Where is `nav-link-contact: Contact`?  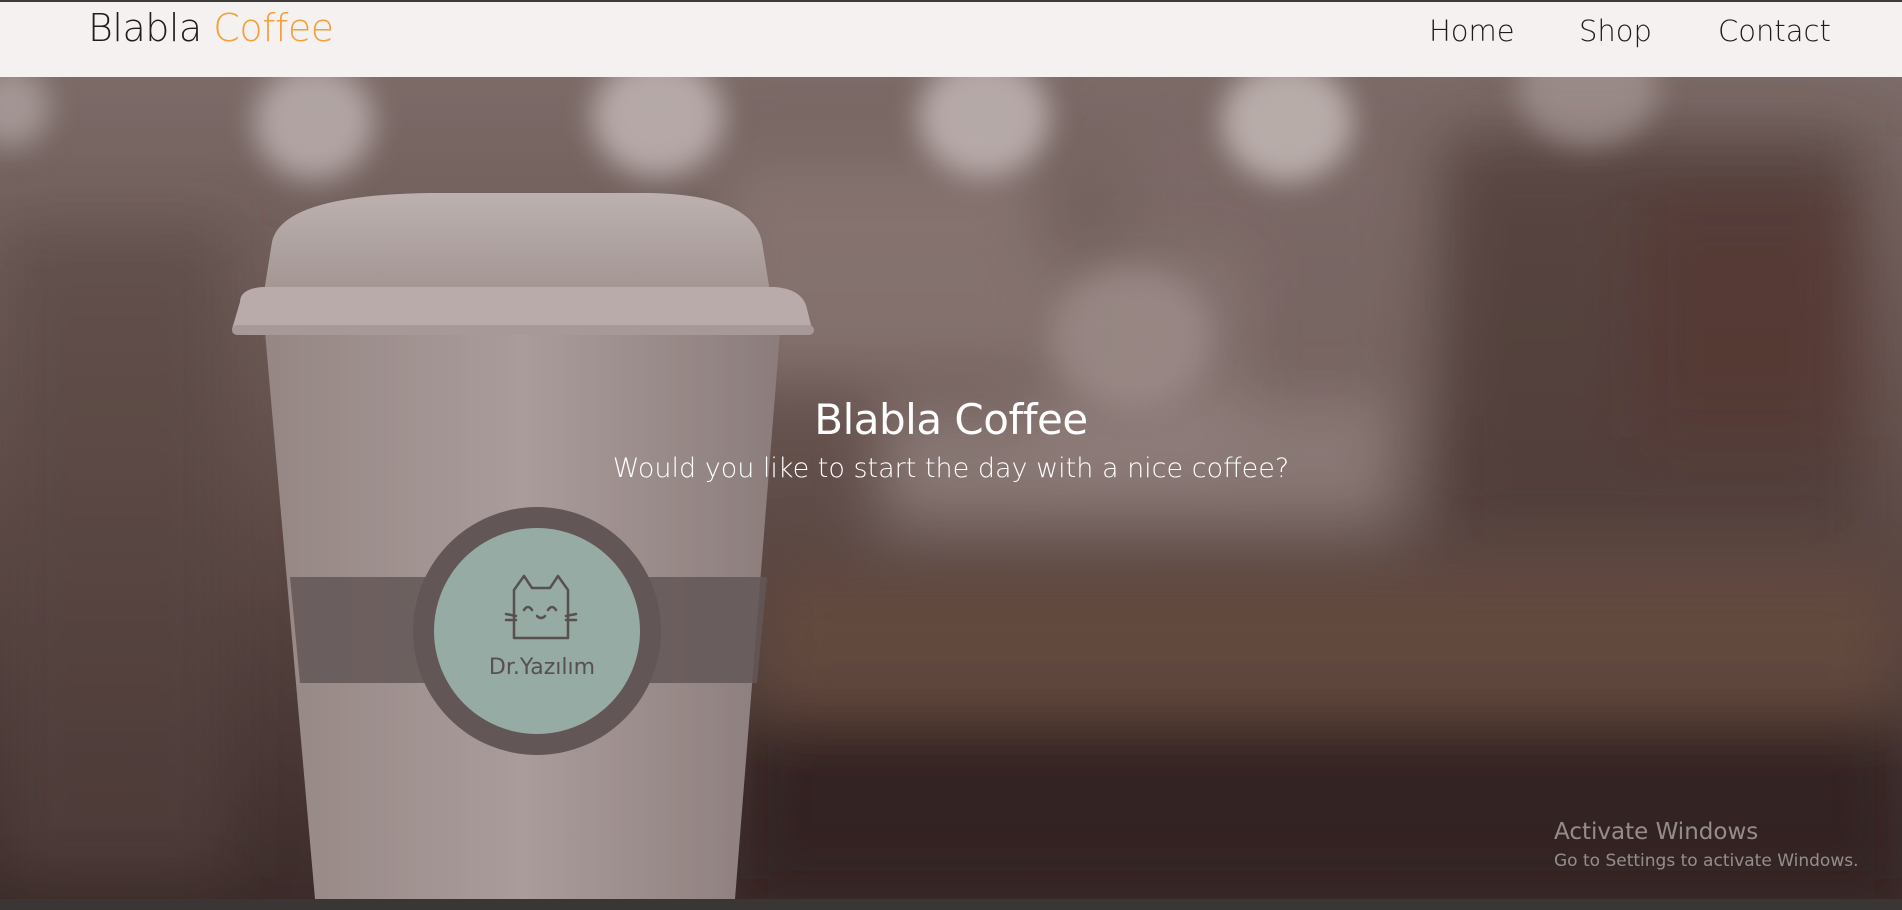 nav-link-contact: Contact is located at coordinates (1774, 31).